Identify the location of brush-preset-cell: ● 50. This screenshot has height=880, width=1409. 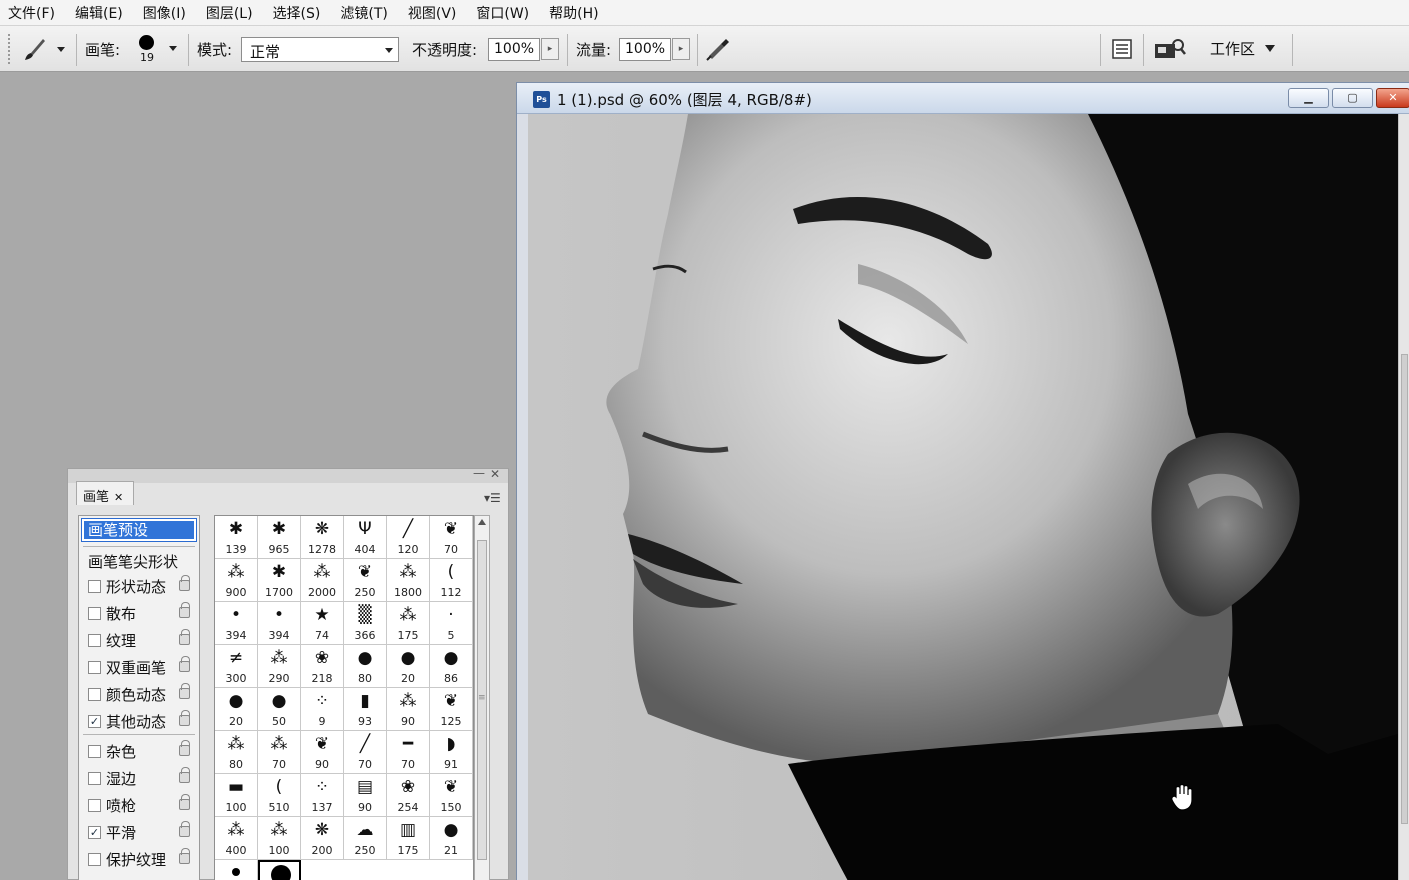
(279, 709).